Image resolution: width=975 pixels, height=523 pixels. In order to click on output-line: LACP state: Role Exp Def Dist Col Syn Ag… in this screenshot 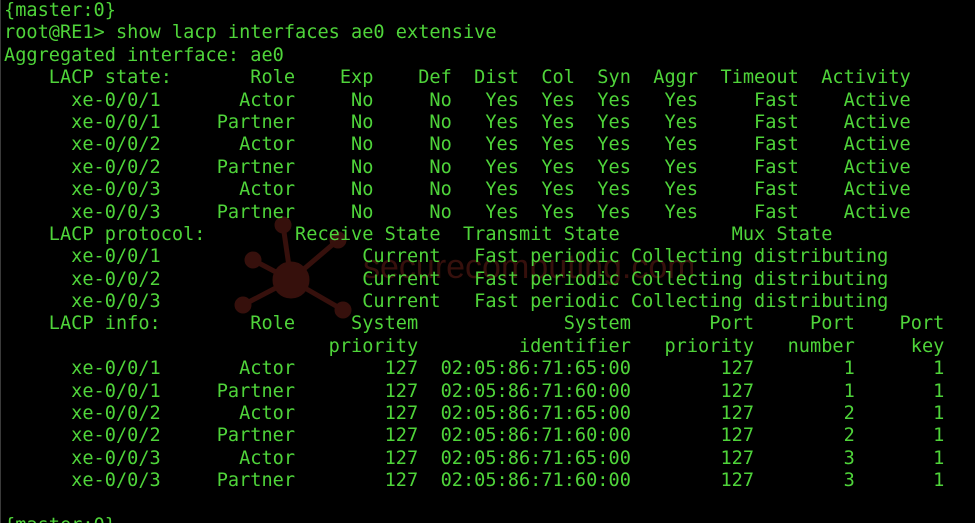, I will do `click(457, 78)`.